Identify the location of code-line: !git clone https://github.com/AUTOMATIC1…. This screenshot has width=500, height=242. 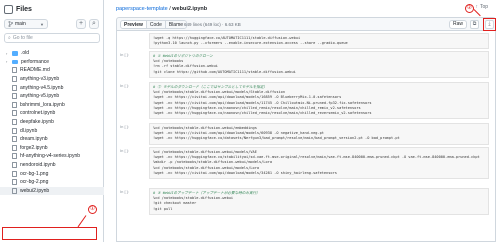
(224, 71).